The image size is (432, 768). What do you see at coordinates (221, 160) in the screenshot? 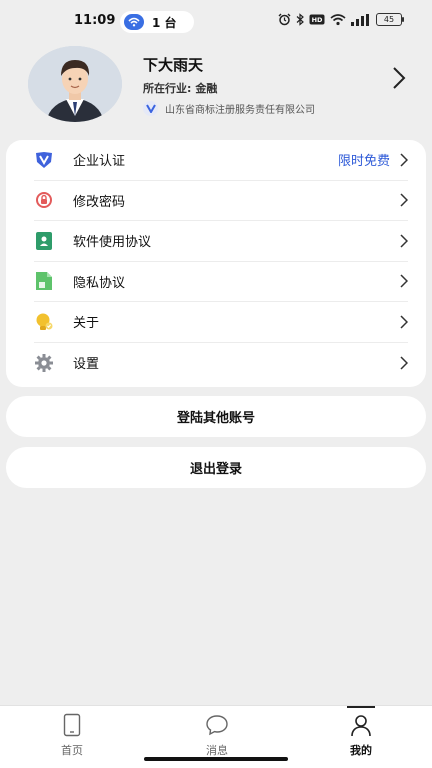
I see `menu-item-enterprise-auth: 企业认证 限时免费` at bounding box center [221, 160].